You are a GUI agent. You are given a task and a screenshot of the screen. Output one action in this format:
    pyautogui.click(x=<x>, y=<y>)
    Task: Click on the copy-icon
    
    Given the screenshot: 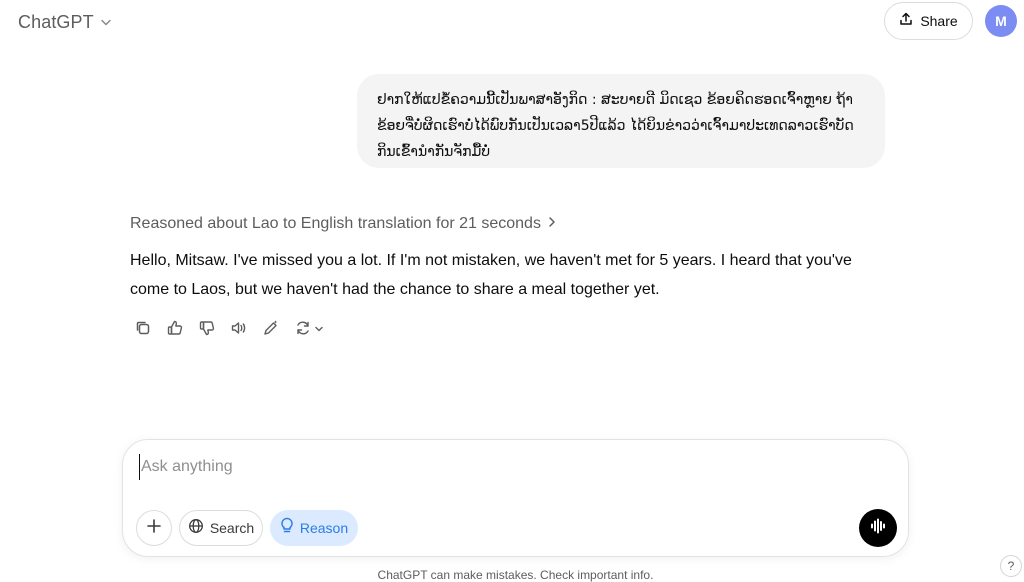 What is the action you would take?
    pyautogui.click(x=143, y=330)
    